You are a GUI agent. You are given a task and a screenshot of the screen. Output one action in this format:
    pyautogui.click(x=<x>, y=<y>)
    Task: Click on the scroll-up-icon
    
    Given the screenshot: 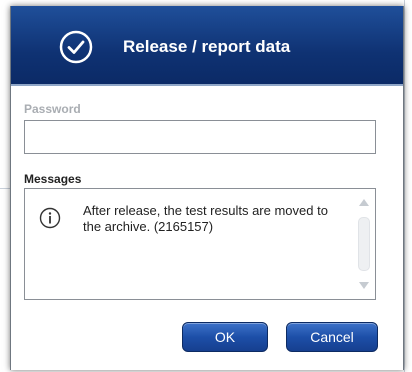 What is the action you would take?
    pyautogui.click(x=364, y=202)
    